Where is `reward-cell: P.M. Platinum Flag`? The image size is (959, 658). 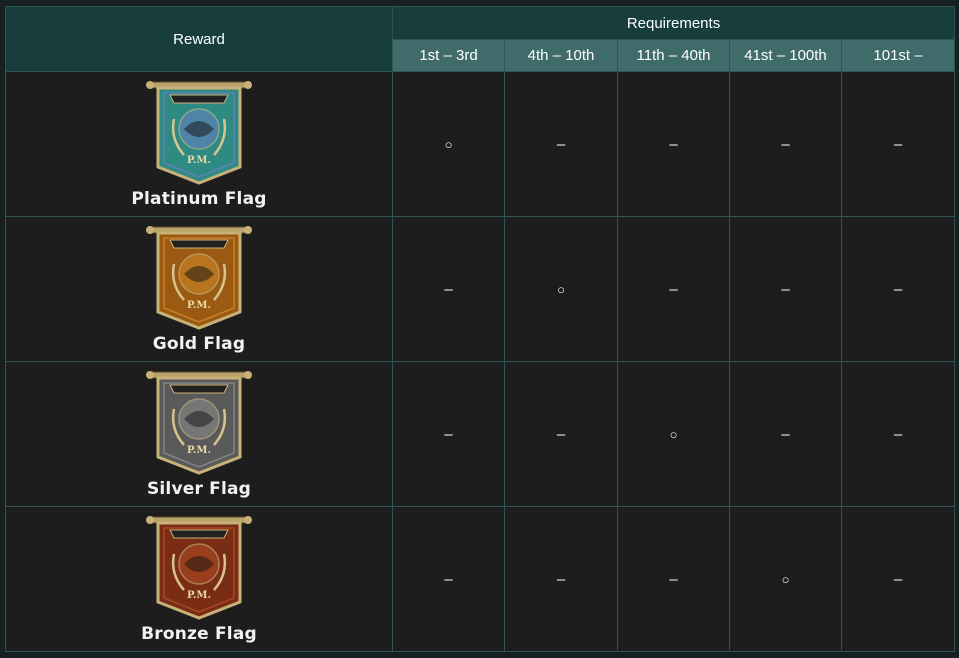 reward-cell: P.M. Platinum Flag is located at coordinates (199, 144).